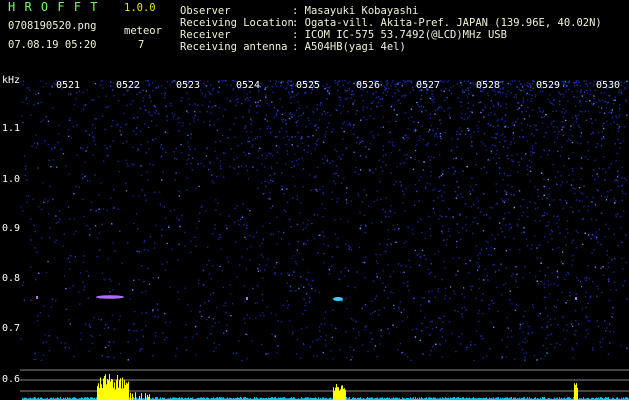 The image size is (629, 400). I want to click on y-tick-0-8: 0.8, so click(11, 278).